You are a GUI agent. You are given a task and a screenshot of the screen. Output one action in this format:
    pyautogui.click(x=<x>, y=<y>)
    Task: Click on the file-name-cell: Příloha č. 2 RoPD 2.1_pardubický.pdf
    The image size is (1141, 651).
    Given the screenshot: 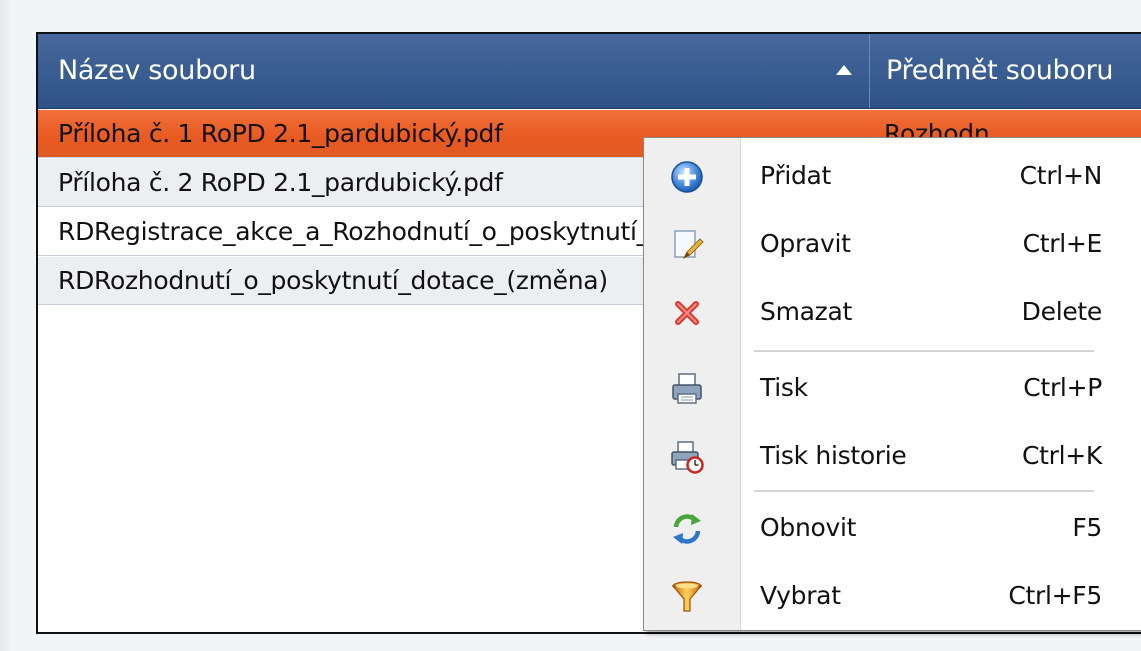 What is the action you would take?
    pyautogui.click(x=280, y=182)
    